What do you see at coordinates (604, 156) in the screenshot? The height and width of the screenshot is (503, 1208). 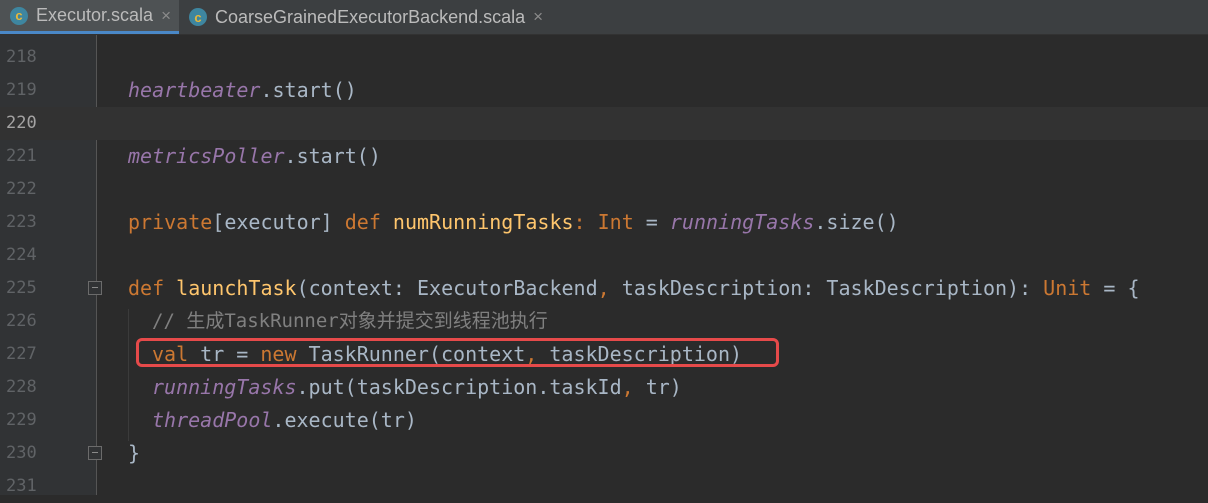 I see `code-line: 221 metricsPoller.start()` at bounding box center [604, 156].